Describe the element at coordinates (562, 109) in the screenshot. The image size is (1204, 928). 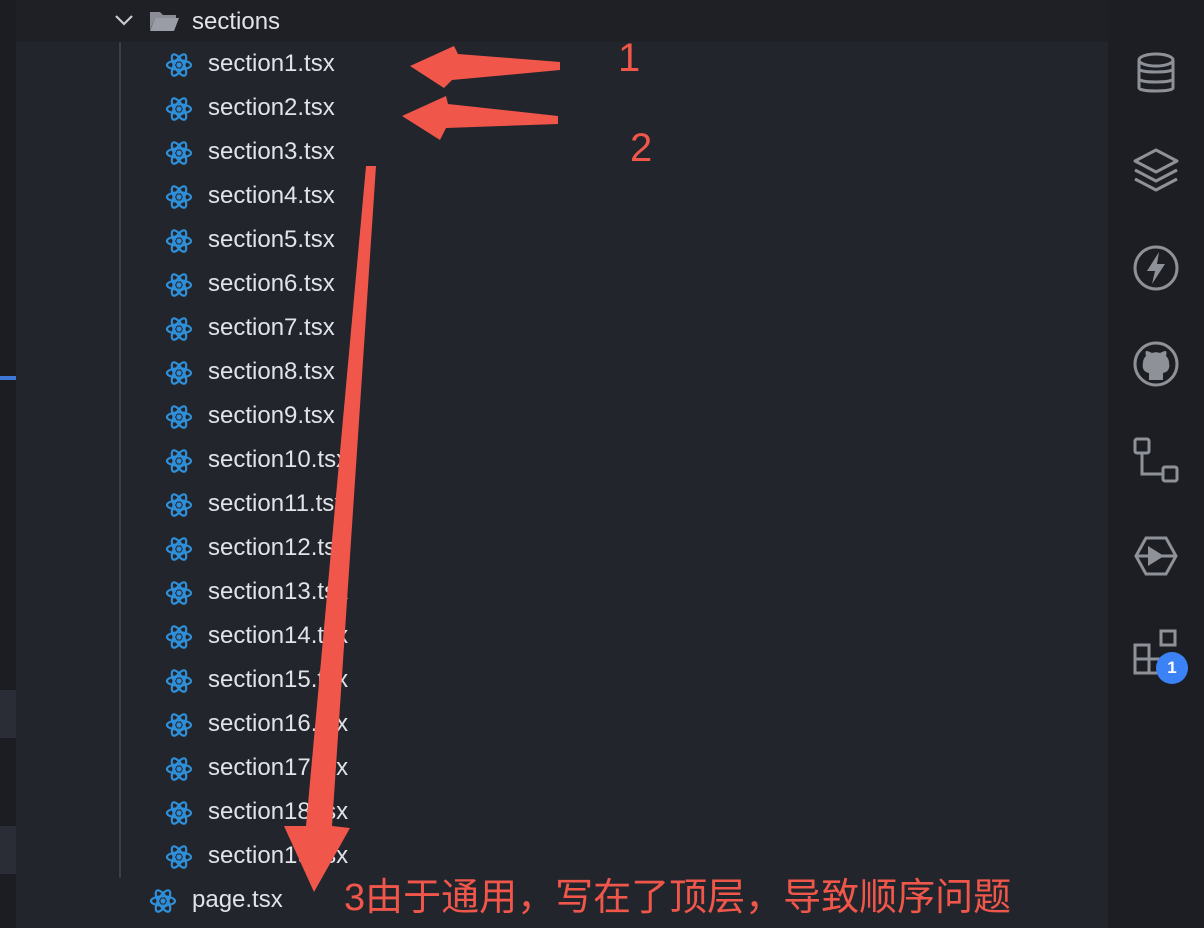
I see `file-row: section2.tsx` at that location.